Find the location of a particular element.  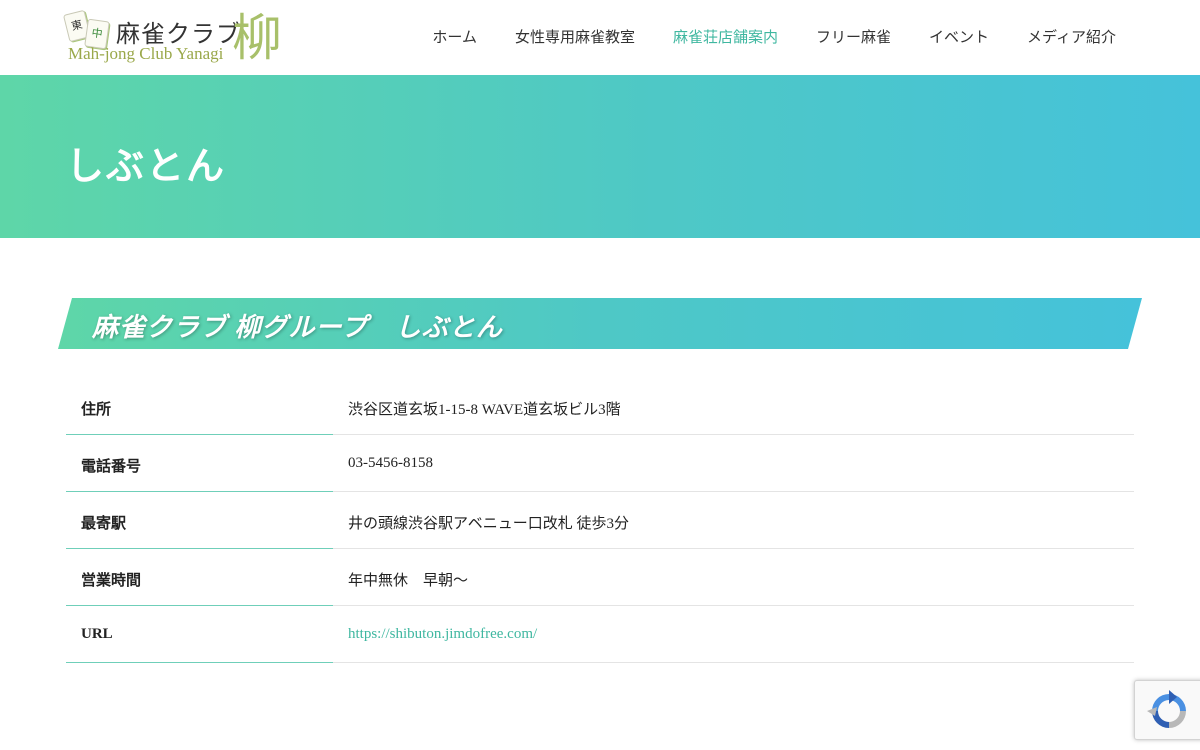

phone-value: 03-5456-8158 is located at coordinates (390, 463).